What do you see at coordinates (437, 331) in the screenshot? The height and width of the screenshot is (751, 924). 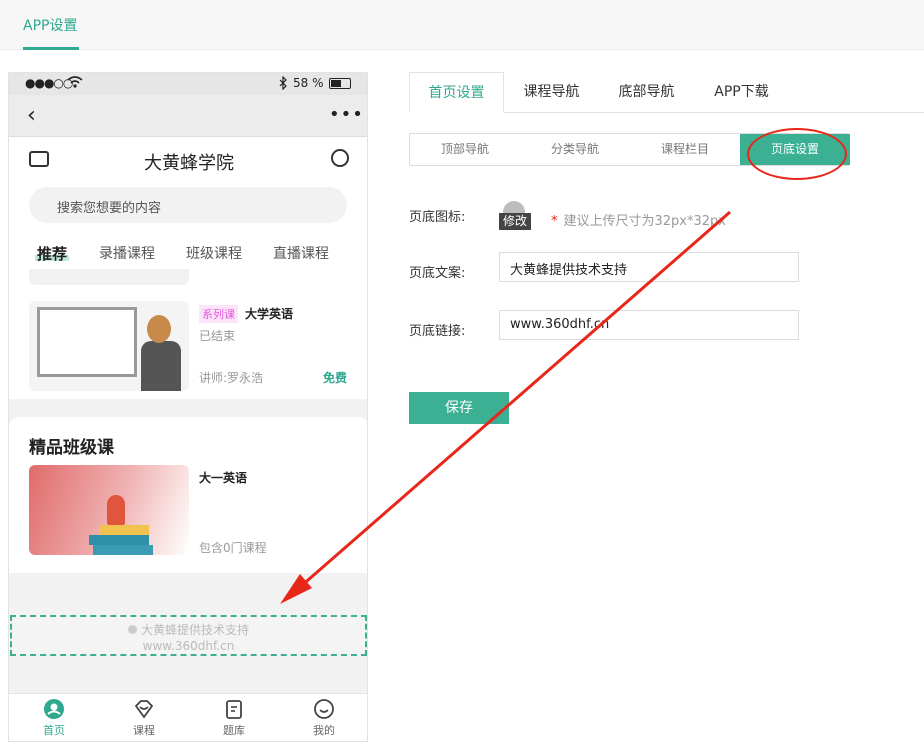 I see `footer-link-label: 页底链接:` at bounding box center [437, 331].